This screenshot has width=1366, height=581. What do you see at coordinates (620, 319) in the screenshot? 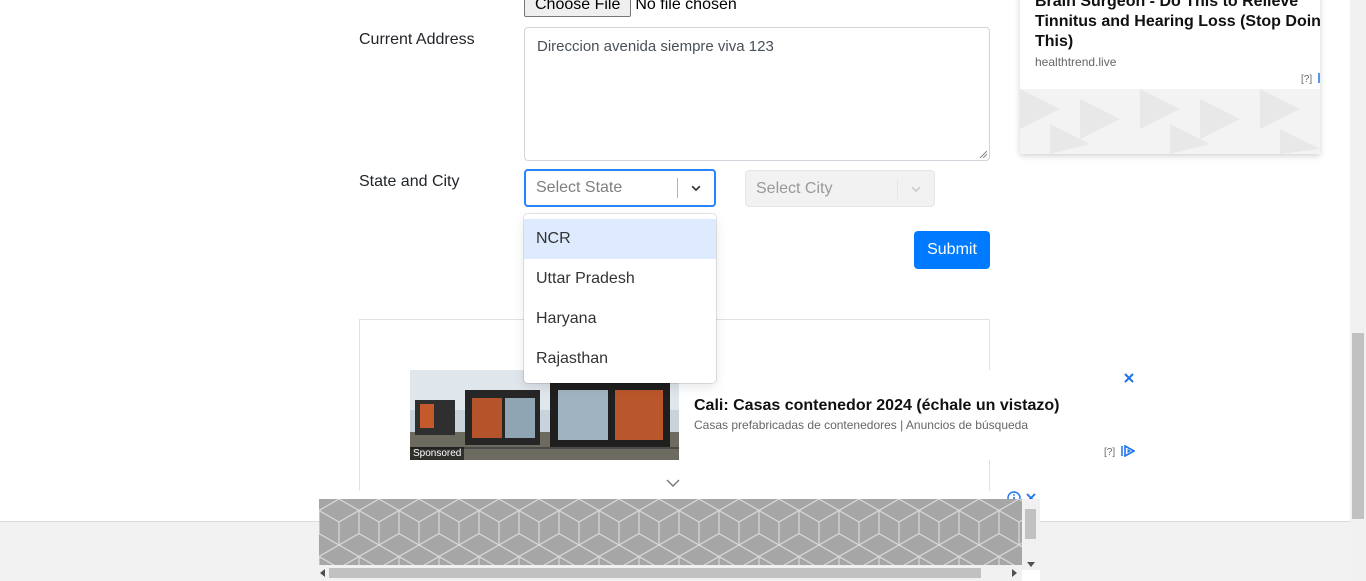
I see `state-option-haryana: Haryana` at bounding box center [620, 319].